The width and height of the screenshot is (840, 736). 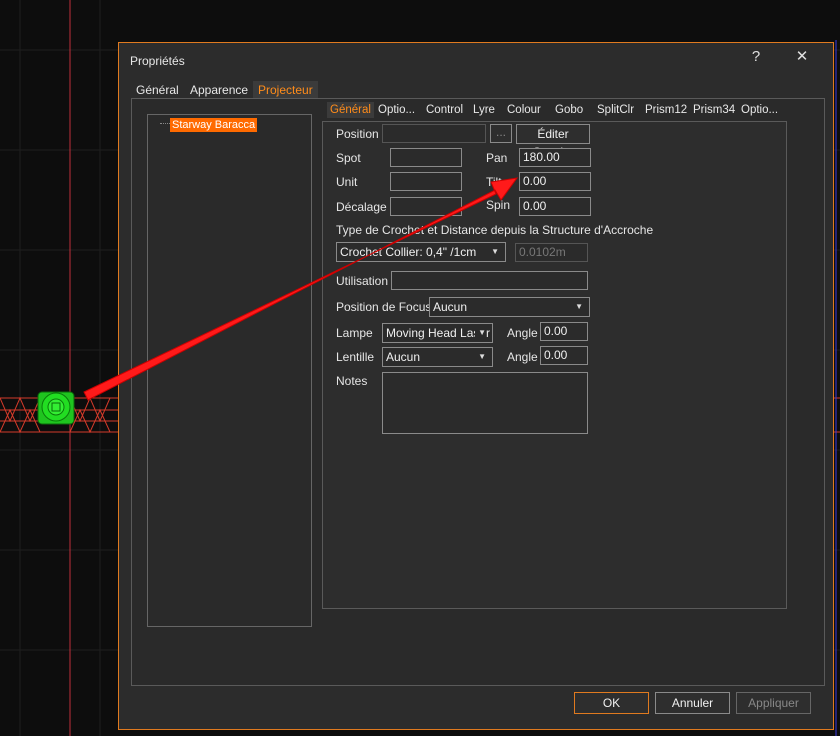 I want to click on position-field, so click(x=434, y=133).